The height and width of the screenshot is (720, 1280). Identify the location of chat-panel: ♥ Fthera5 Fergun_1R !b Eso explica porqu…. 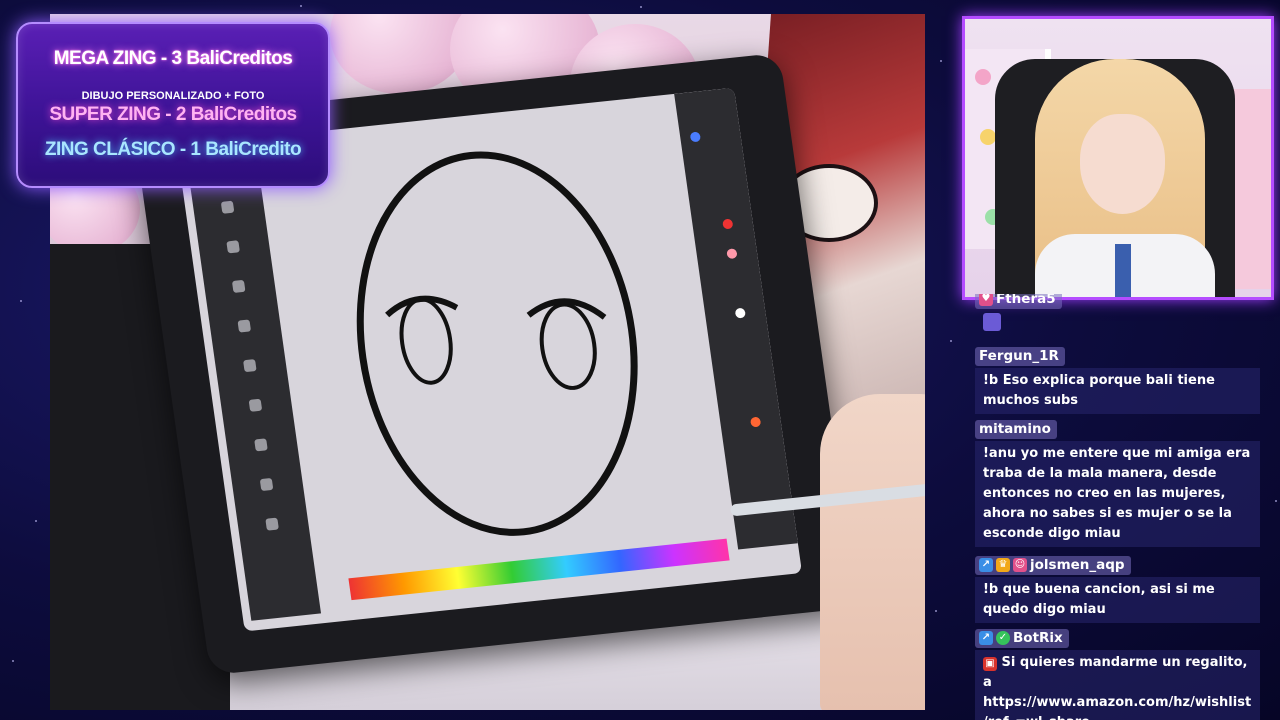
(1121, 507).